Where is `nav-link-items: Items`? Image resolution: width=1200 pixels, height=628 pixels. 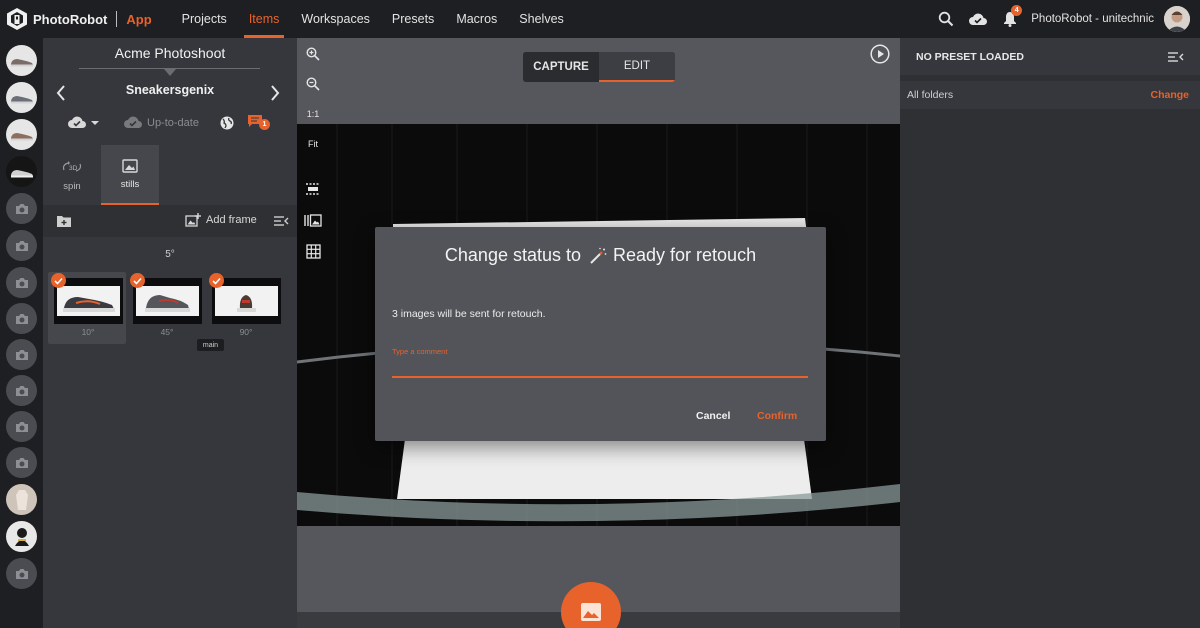
nav-link-items: Items is located at coordinates (264, 19).